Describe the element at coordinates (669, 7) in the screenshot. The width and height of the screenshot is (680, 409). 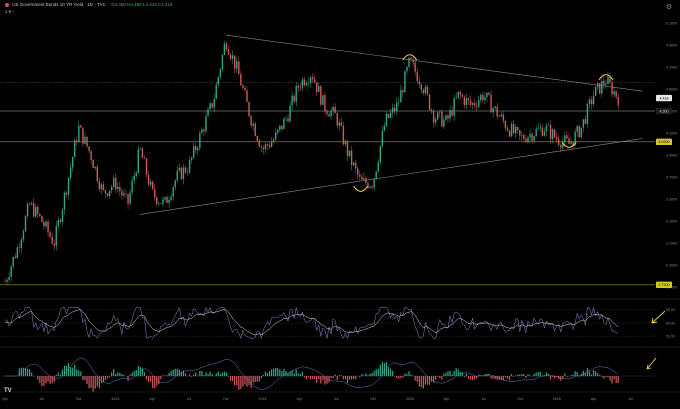
I see `gear-icon: ⚙` at that location.